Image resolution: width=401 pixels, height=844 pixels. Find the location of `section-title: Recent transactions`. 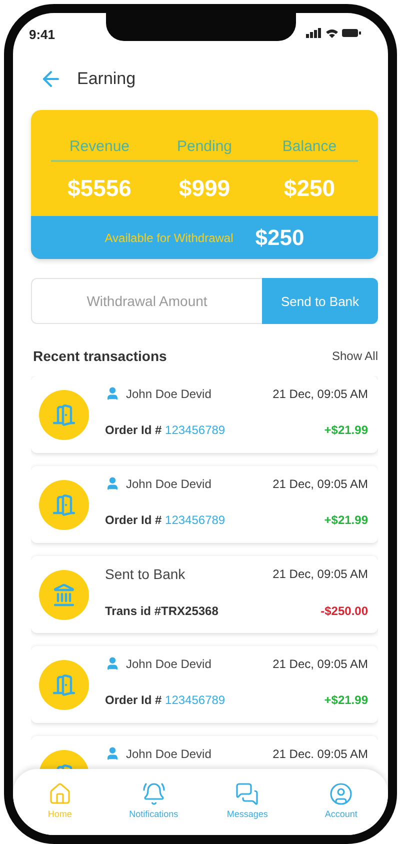

section-title: Recent transactions is located at coordinates (100, 356).